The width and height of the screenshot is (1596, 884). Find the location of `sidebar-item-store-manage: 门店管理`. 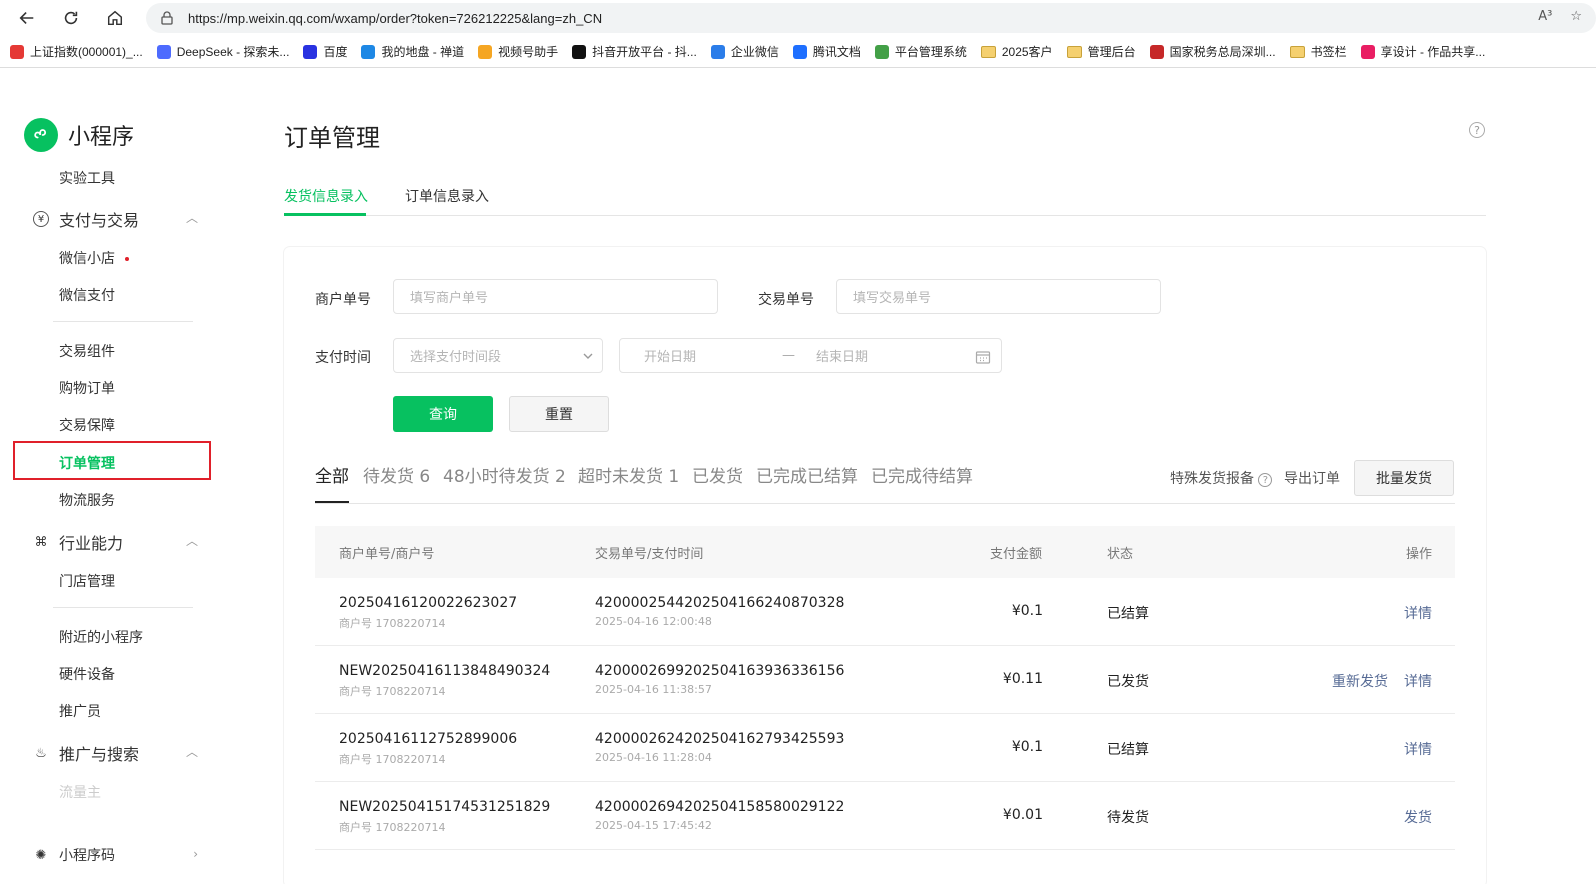

sidebar-item-store-manage: 门店管理 is located at coordinates (87, 581).